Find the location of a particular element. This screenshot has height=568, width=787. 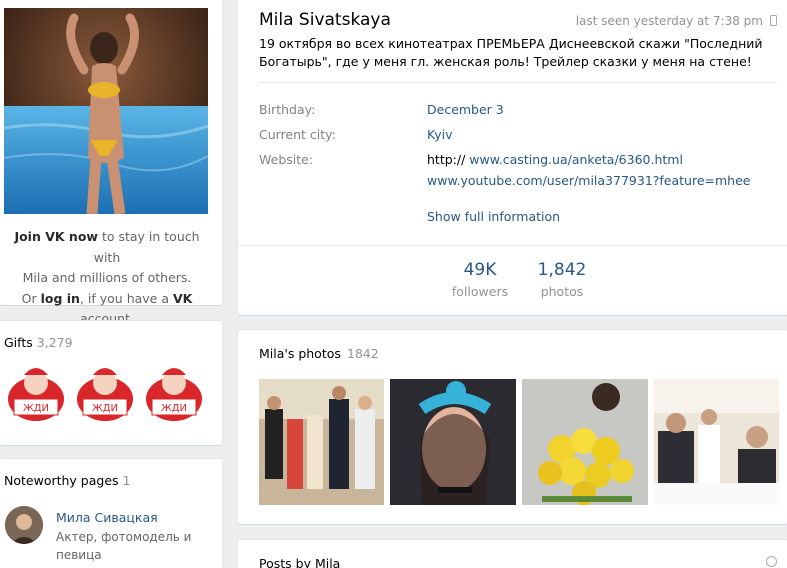

website-row: http:// www.casting.ua/anketa/6360.html is located at coordinates (555, 159).